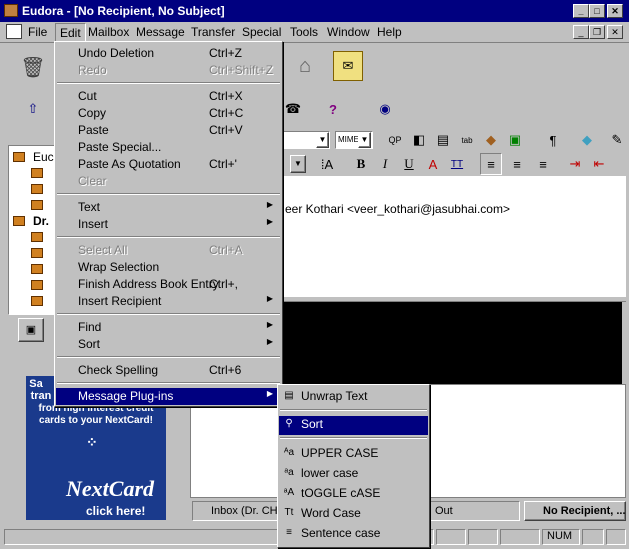 The width and height of the screenshot is (629, 549). Describe the element at coordinates (587, 140) in the screenshot. I see `cube-icon: ◆` at that location.